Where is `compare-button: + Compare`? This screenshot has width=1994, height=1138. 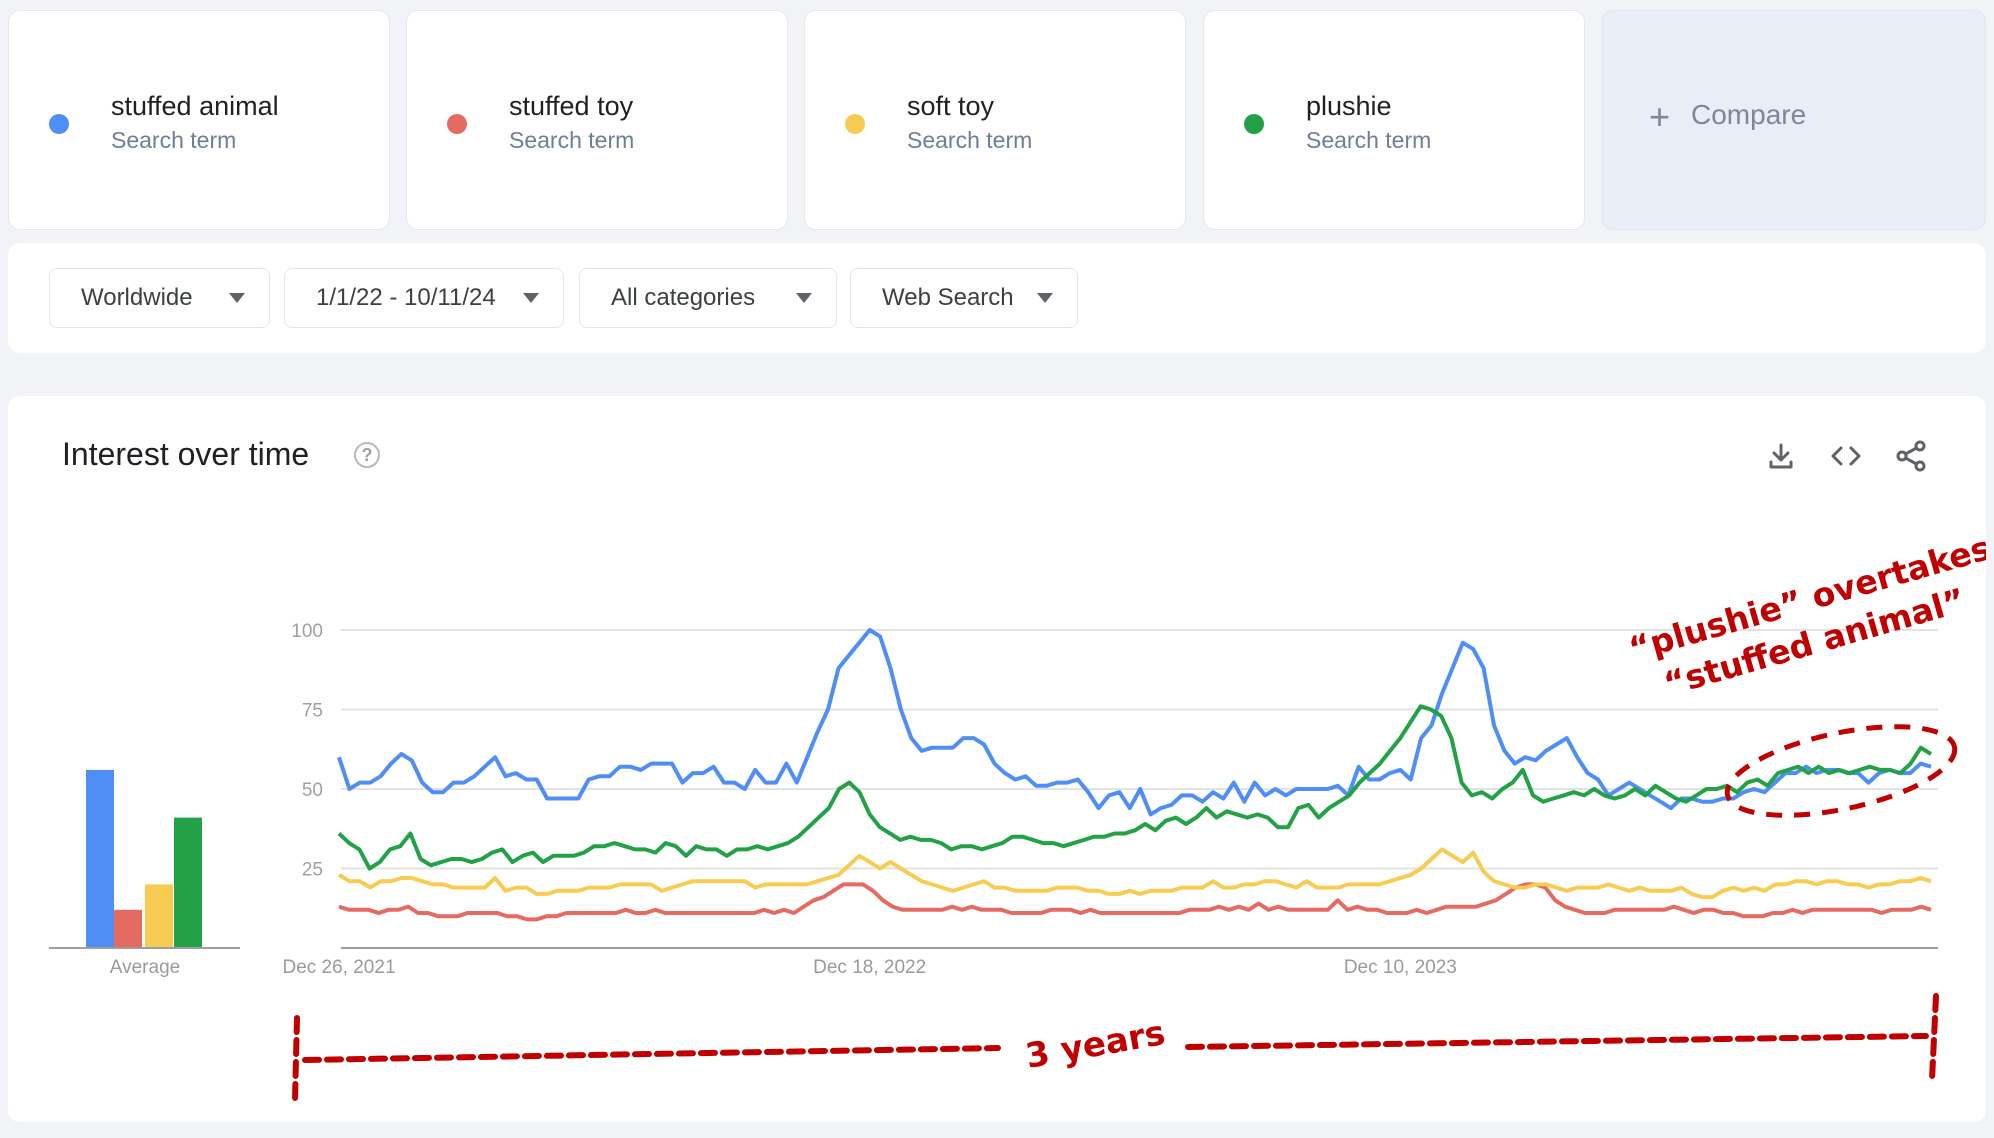 compare-button: + Compare is located at coordinates (1794, 120).